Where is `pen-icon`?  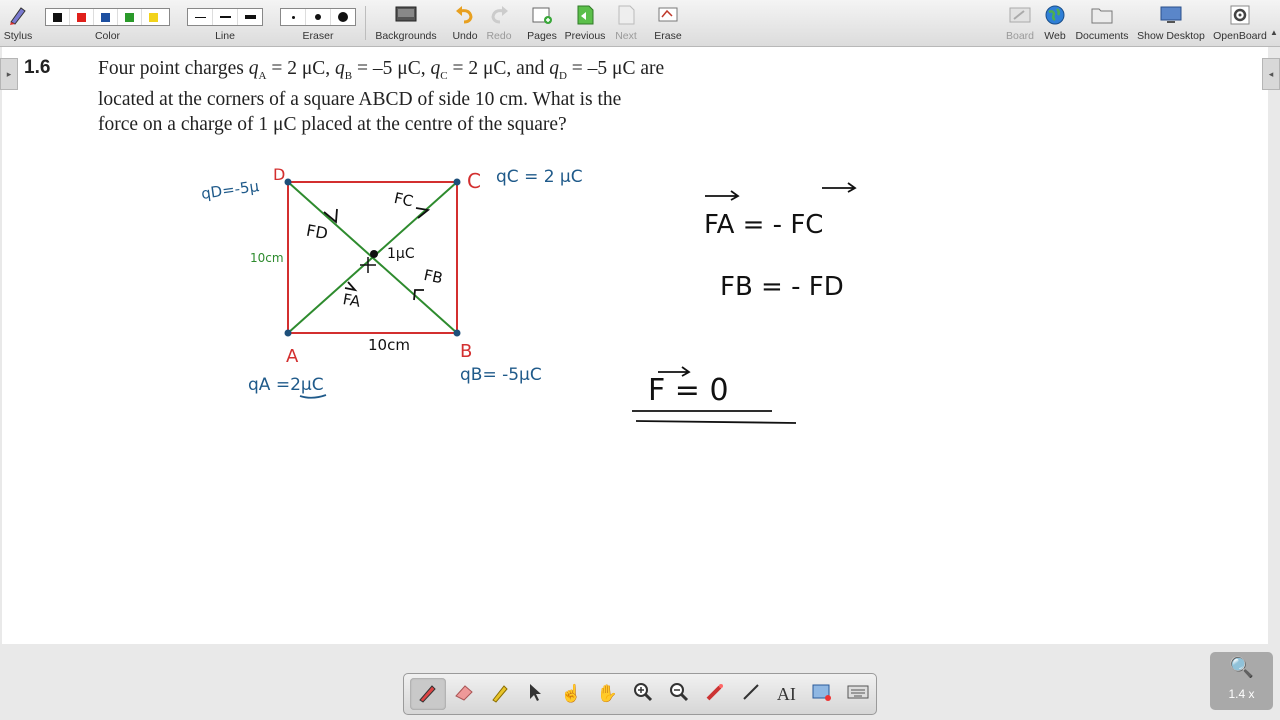 pen-icon is located at coordinates (428, 694).